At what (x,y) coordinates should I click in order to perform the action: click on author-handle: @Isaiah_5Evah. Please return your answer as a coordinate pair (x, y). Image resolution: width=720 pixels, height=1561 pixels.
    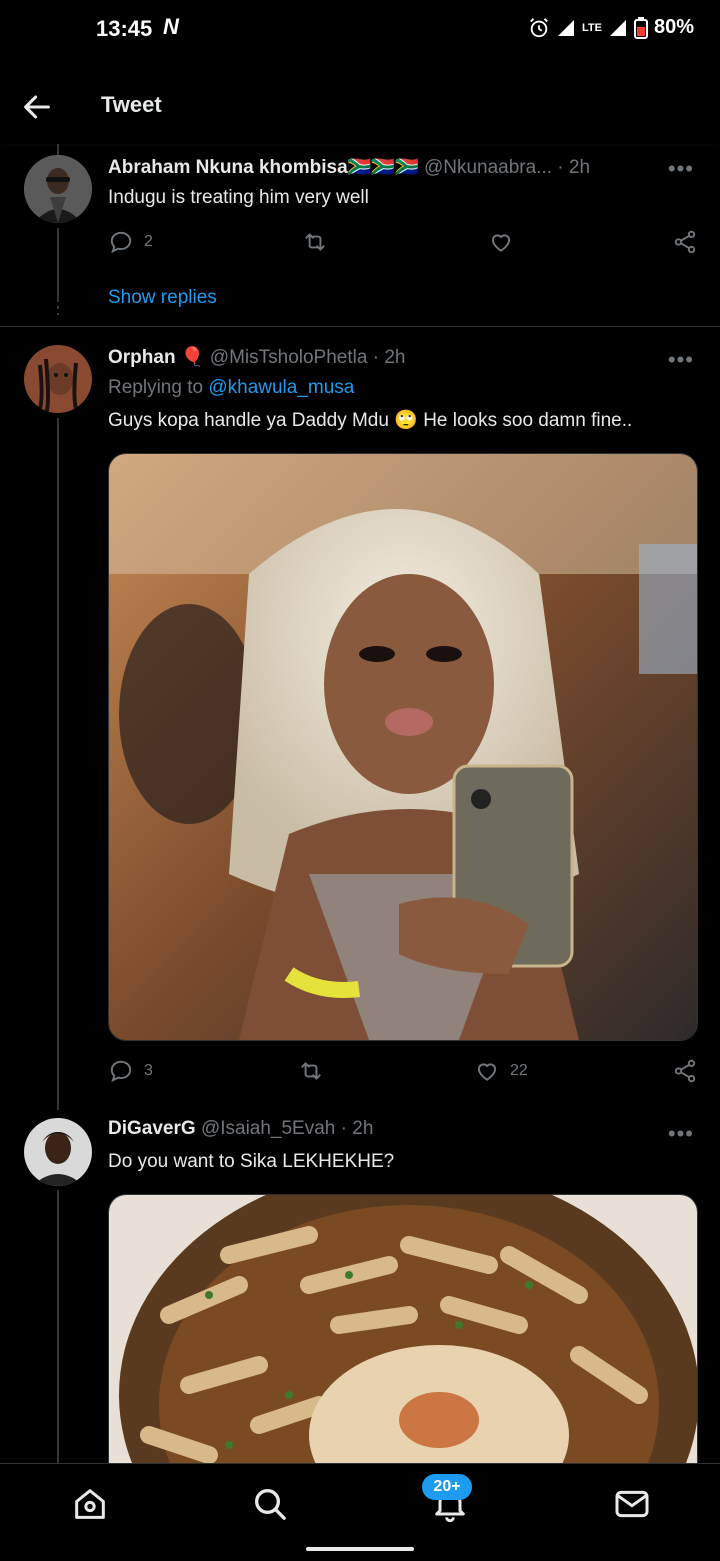
    Looking at the image, I should click on (268, 1128).